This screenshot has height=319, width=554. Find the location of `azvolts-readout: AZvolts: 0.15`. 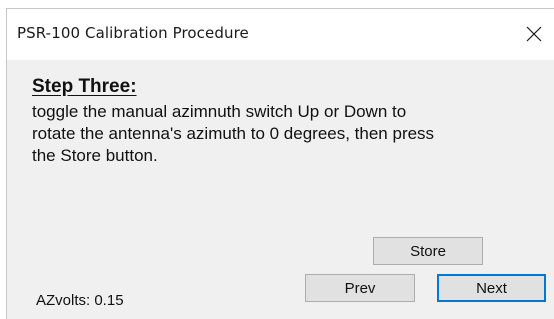

azvolts-readout: AZvolts: 0.15 is located at coordinates (80, 300).